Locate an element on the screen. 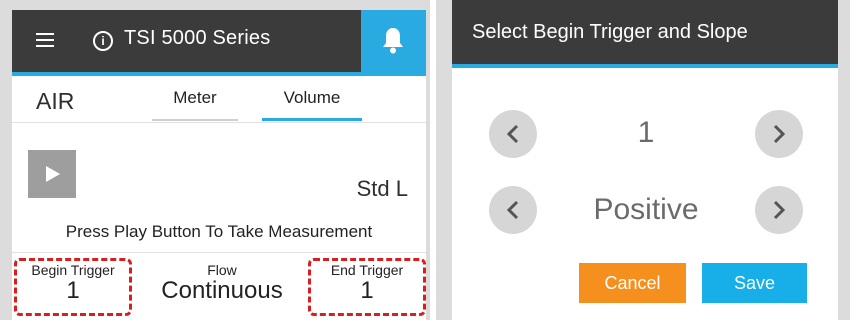 The image size is (850, 320). slope-previous-button is located at coordinates (513, 210).